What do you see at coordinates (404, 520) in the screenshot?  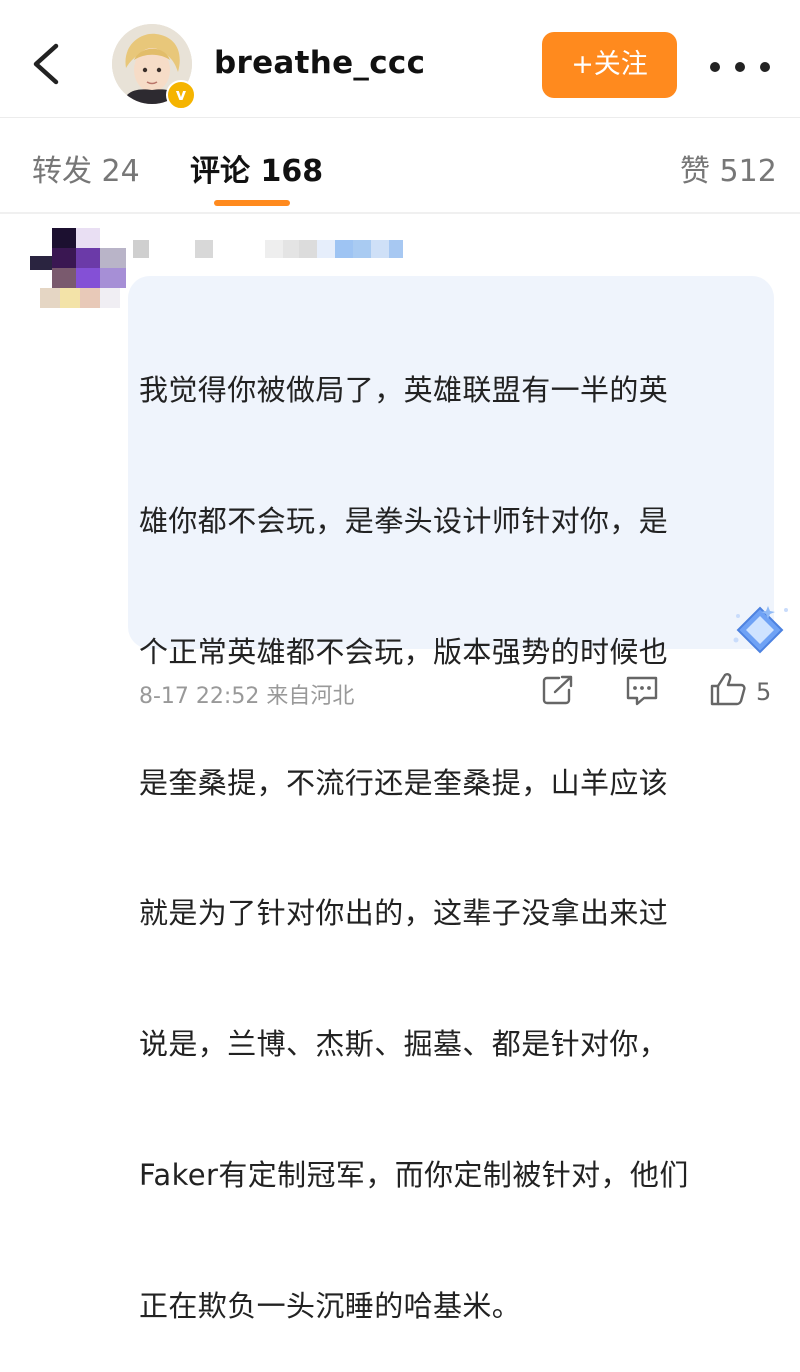 I see `comment-line: 雄你都不会玩，是拳头设计师针对你，是` at bounding box center [404, 520].